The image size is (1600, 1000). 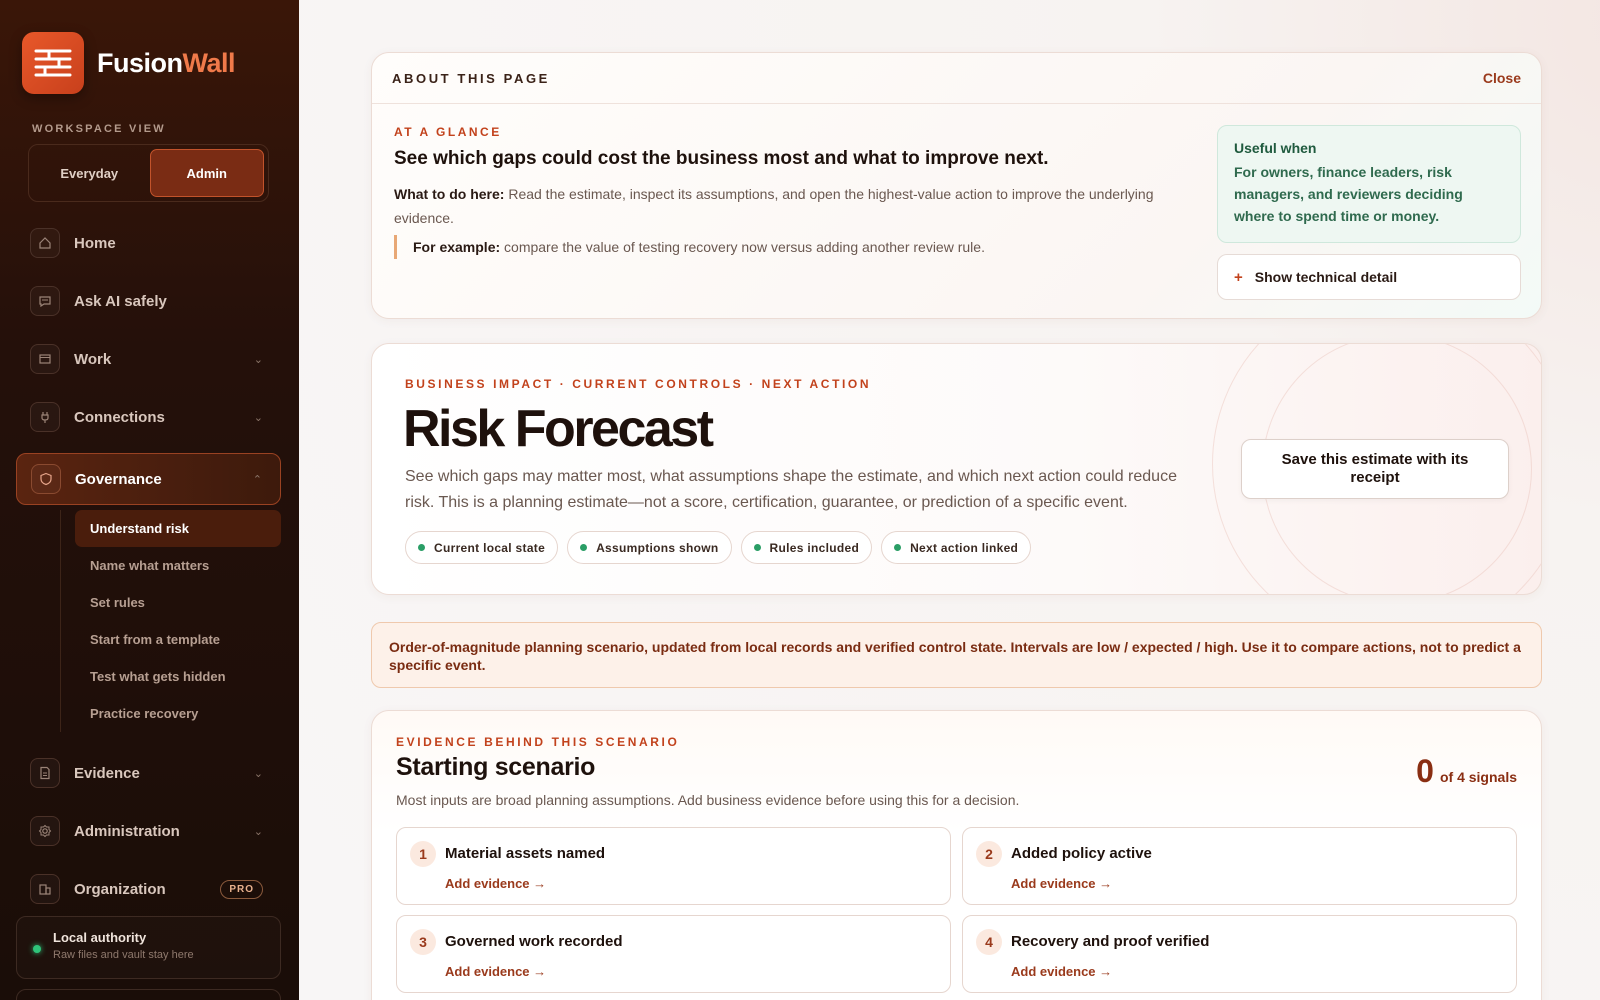 I want to click on gear-icon, so click(x=45, y=831).